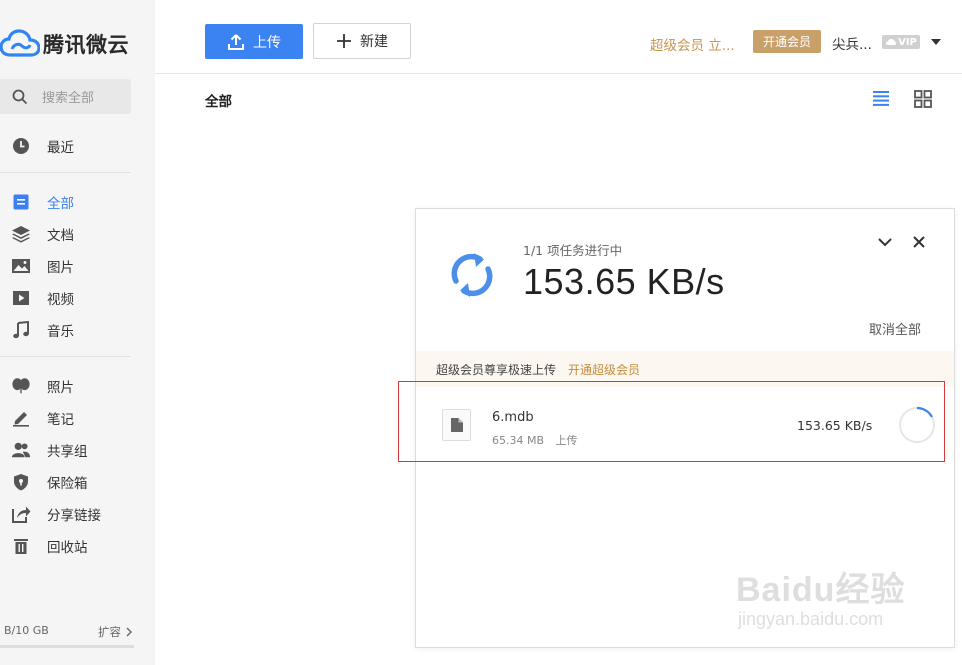 This screenshot has width=962, height=665. Describe the element at coordinates (60, 236) in the screenshot. I see `sidebar-item-label: 文档` at that location.